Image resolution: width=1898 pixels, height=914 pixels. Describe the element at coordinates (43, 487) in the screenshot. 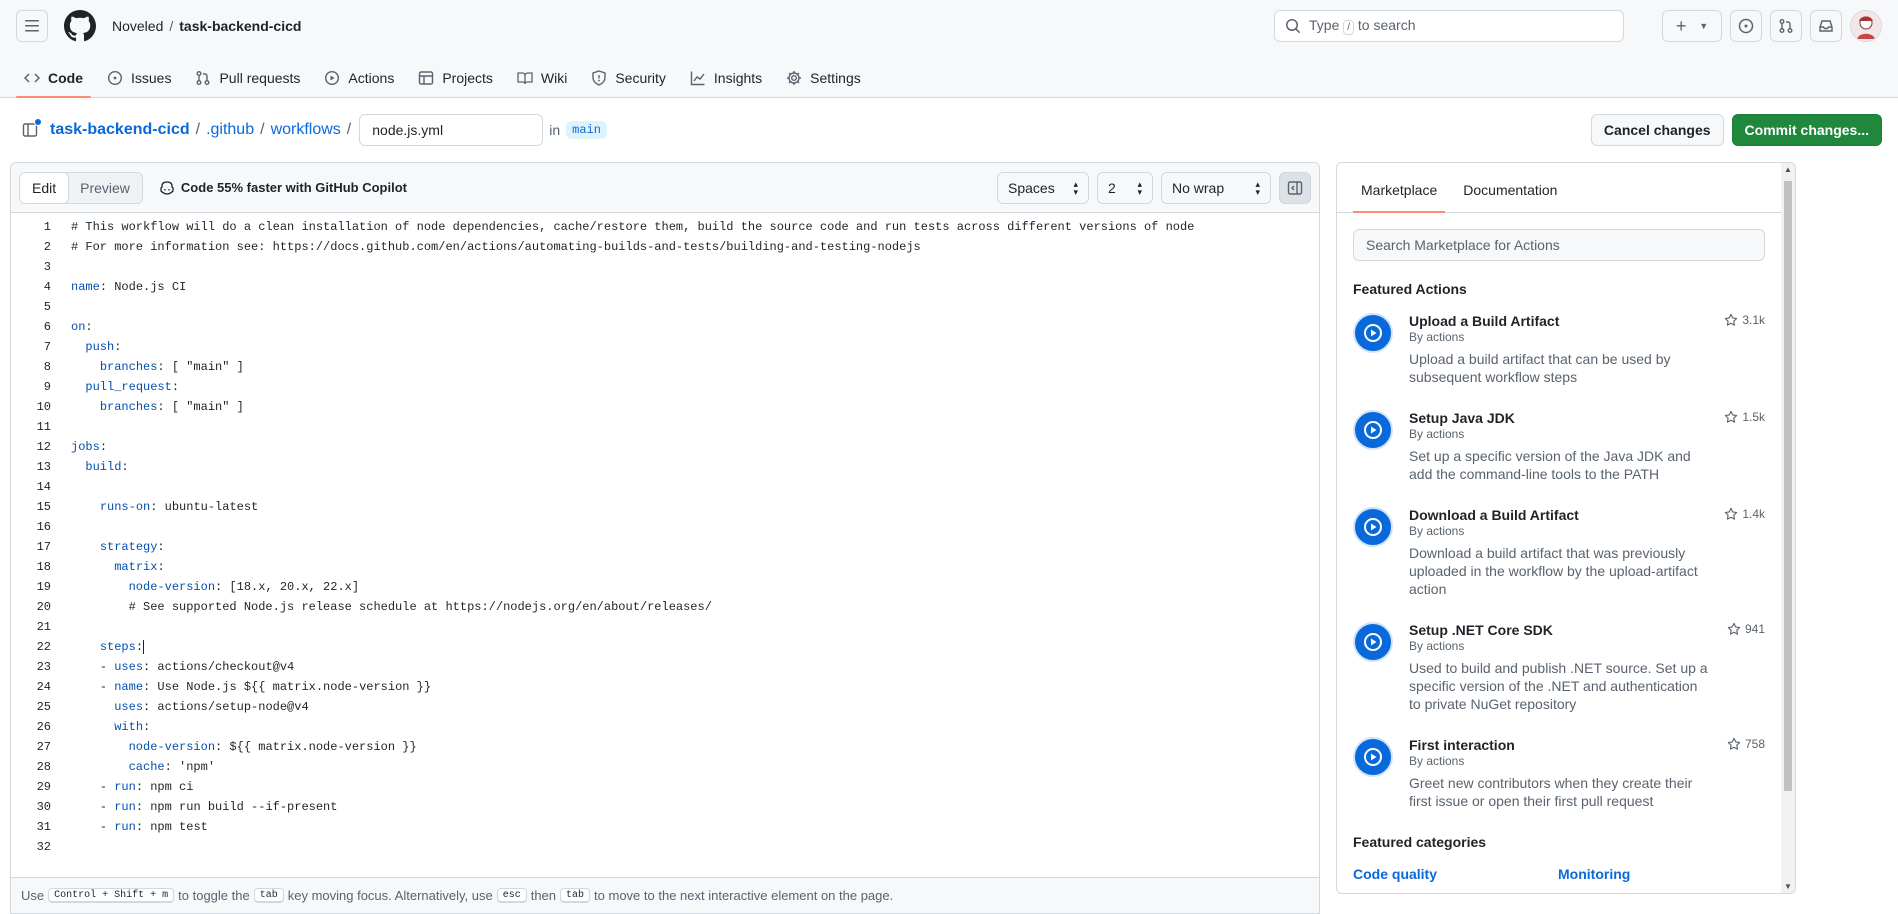

I see `line-number: 14` at that location.